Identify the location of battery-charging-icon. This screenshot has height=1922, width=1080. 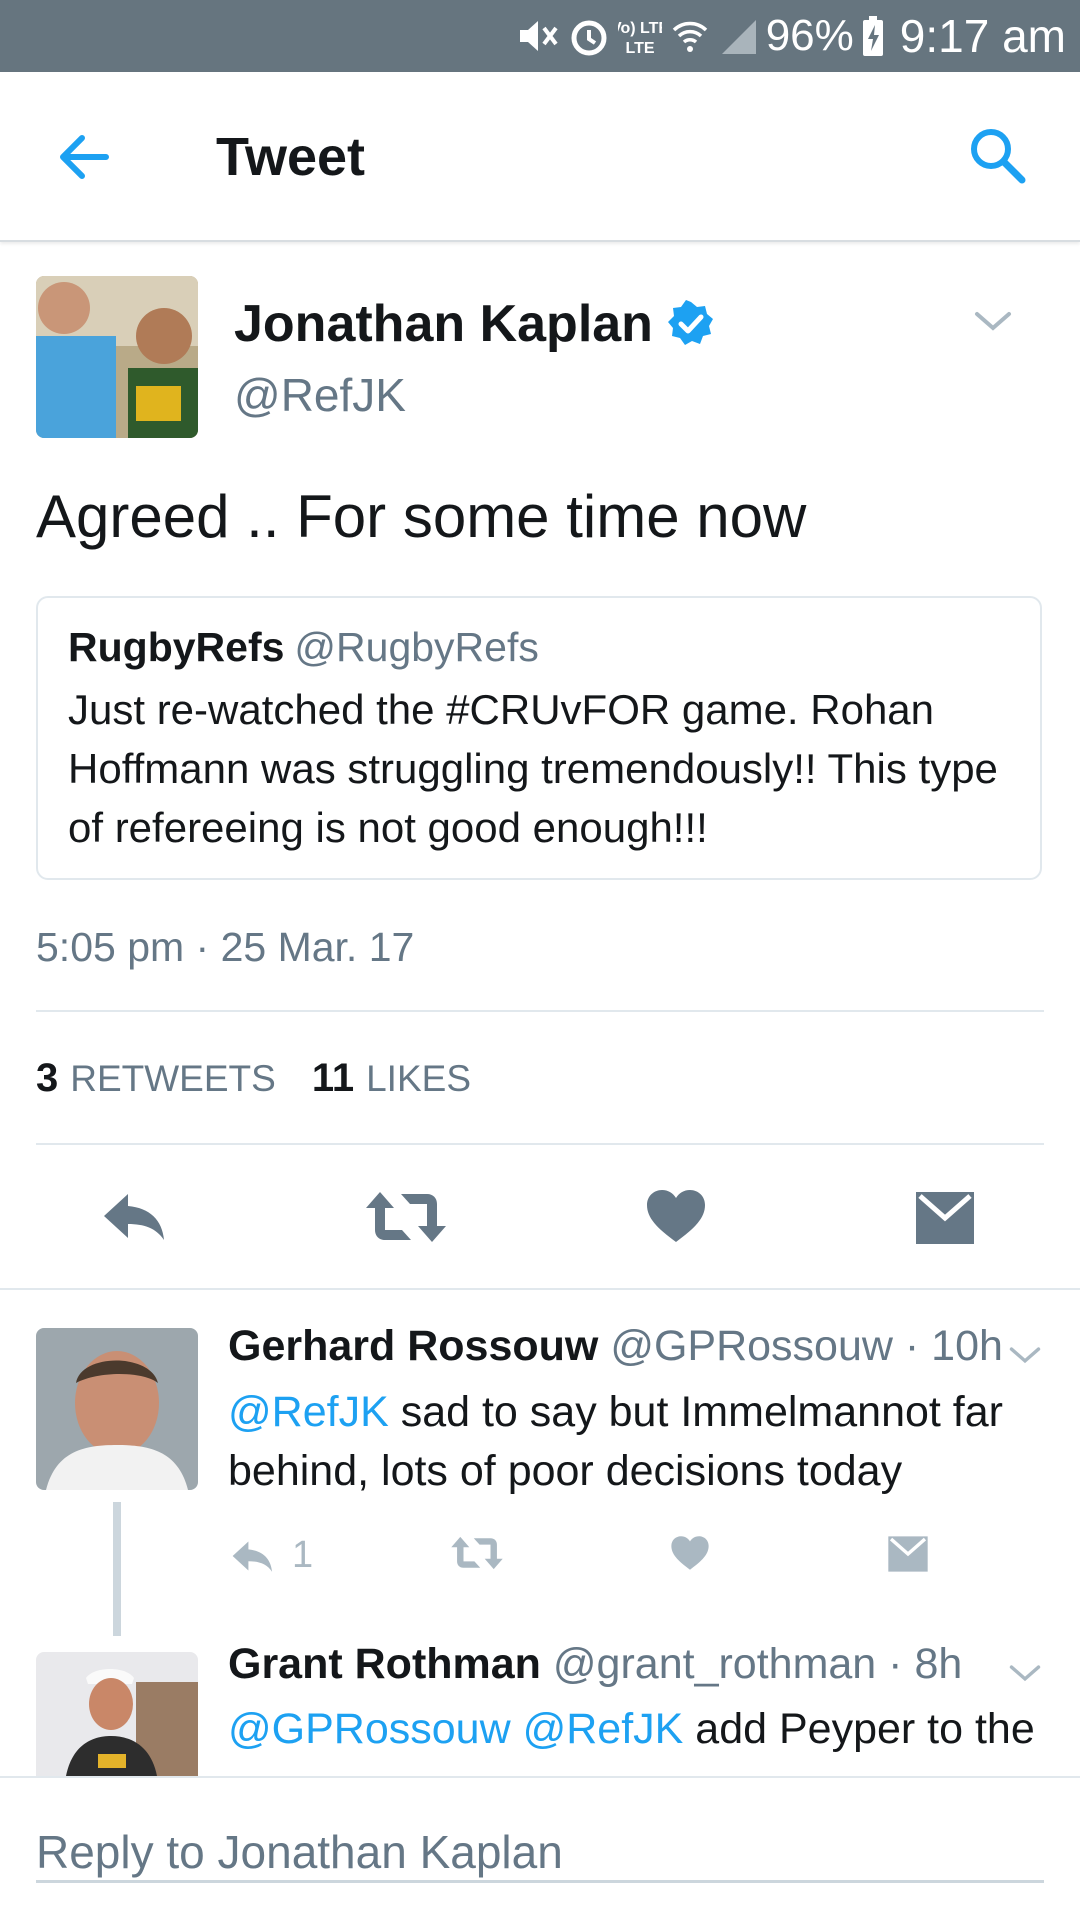
(872, 36).